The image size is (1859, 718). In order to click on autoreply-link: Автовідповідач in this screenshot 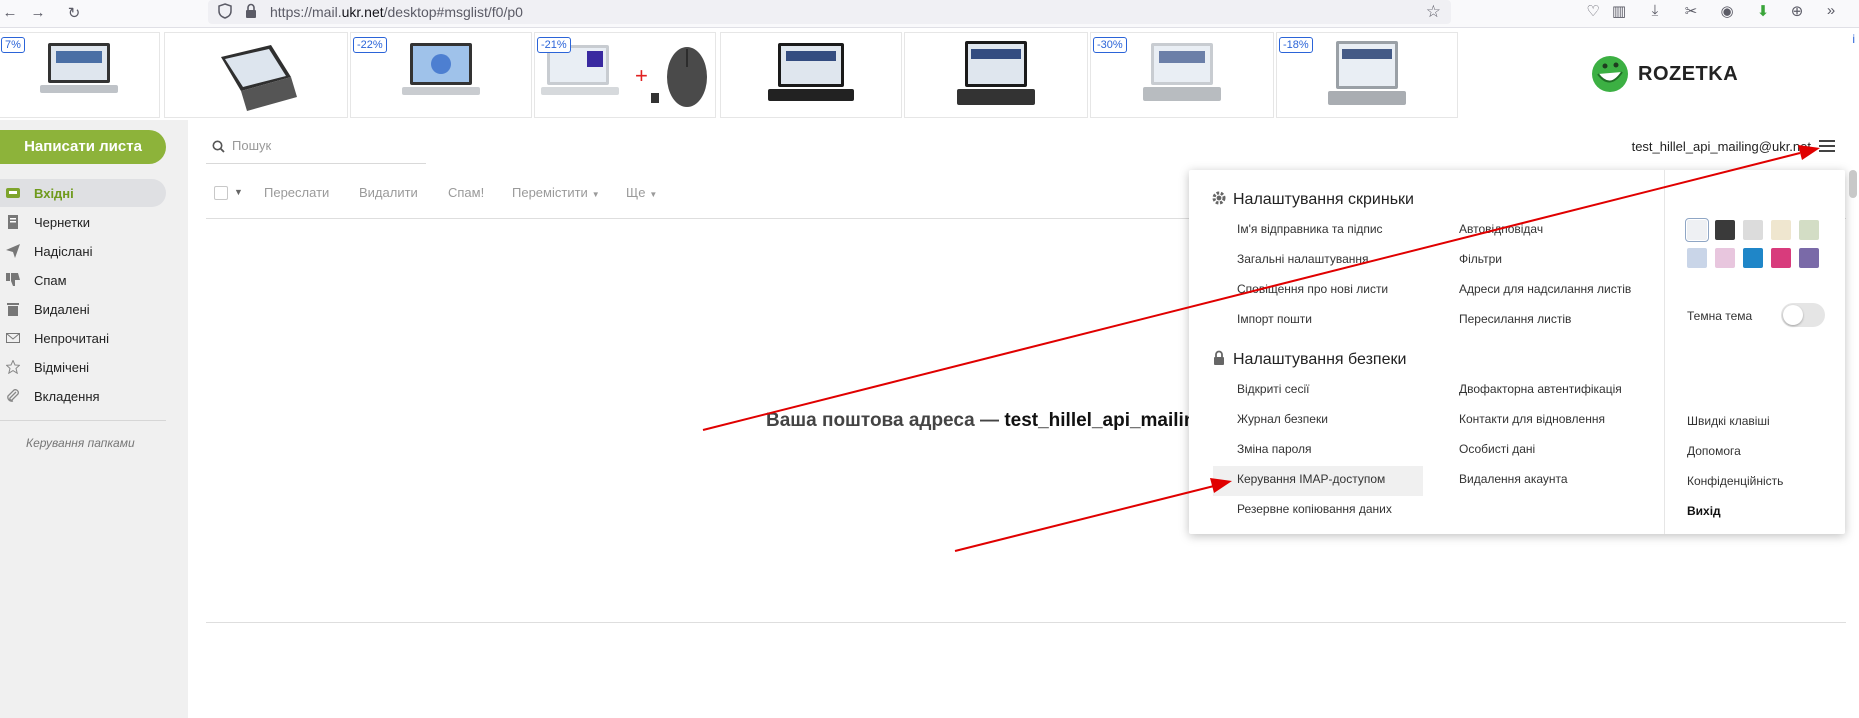, I will do `click(1501, 229)`.